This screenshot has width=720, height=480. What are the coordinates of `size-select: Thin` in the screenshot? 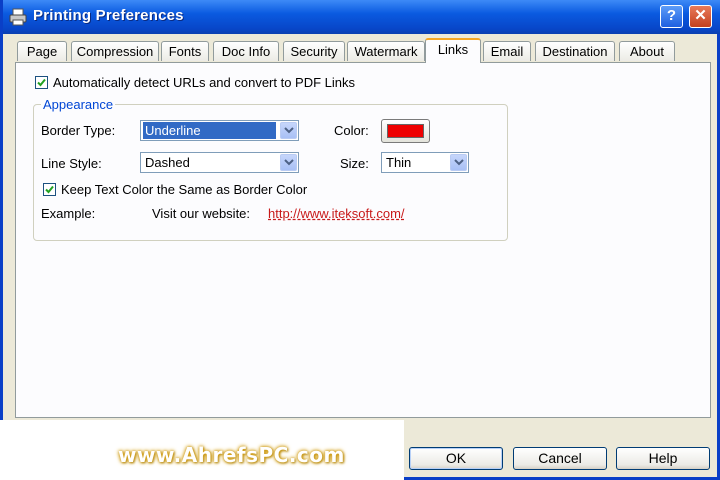 It's located at (425, 162).